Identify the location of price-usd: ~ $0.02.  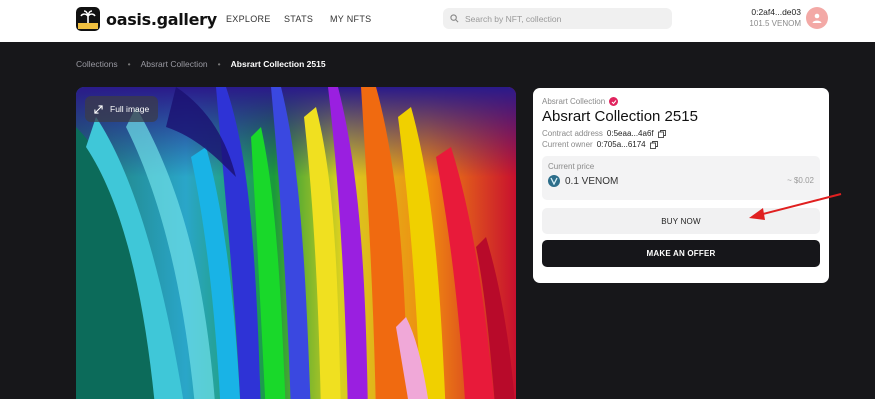
(800, 180).